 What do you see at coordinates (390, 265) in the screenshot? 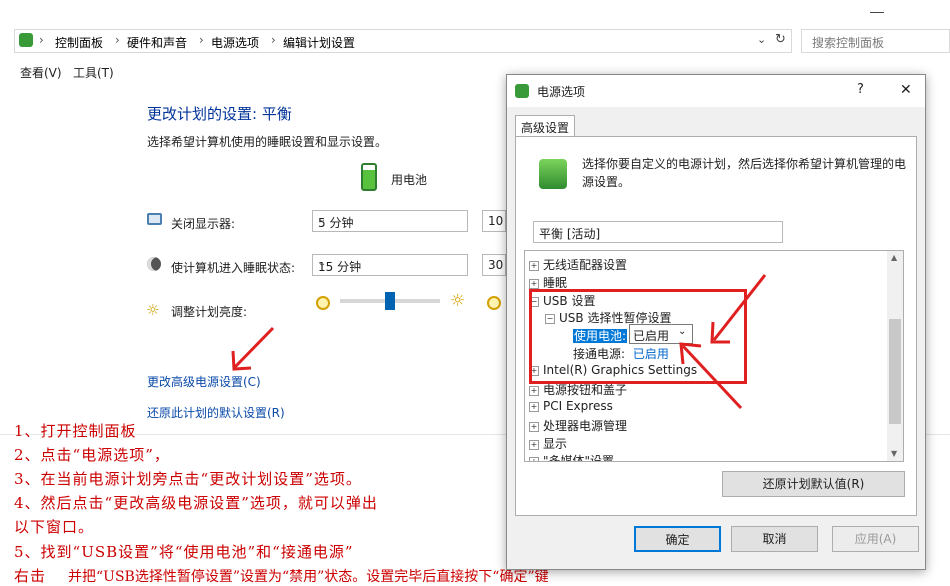
I see `sleep-battery-select: 15 分钟 ⌄` at bounding box center [390, 265].